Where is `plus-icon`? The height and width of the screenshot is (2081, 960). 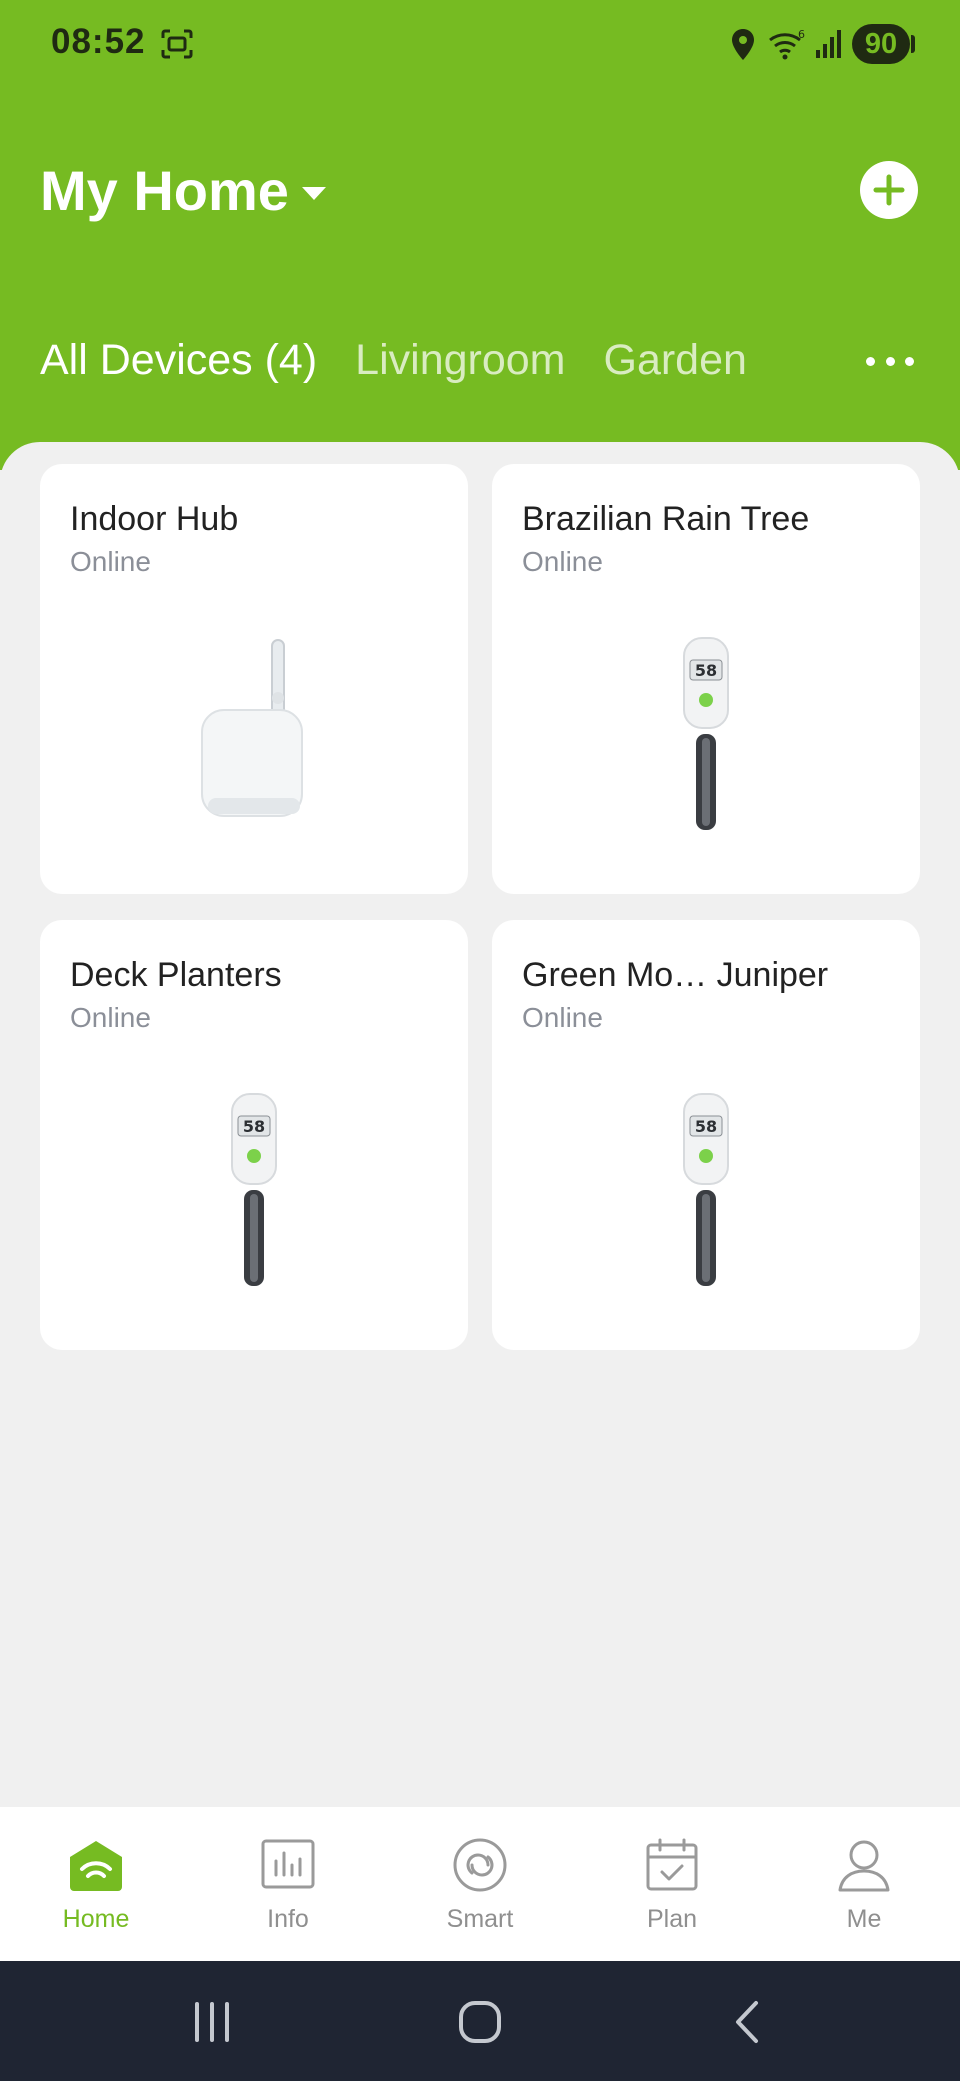
plus-icon is located at coordinates (889, 190).